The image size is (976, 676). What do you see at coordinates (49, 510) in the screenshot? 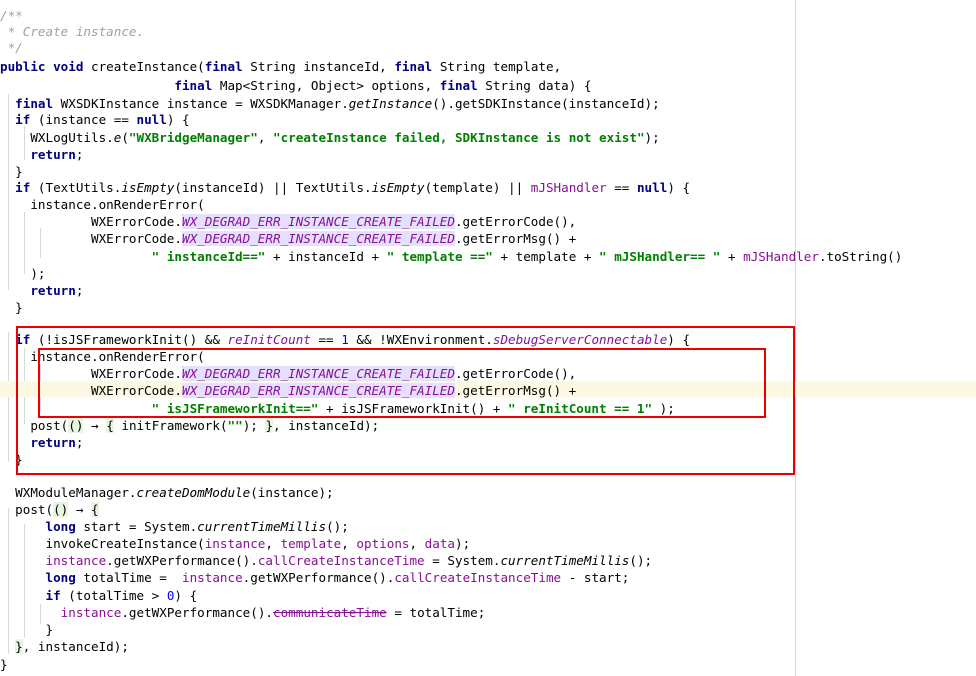
I see `code-line: post(() → {` at bounding box center [49, 510].